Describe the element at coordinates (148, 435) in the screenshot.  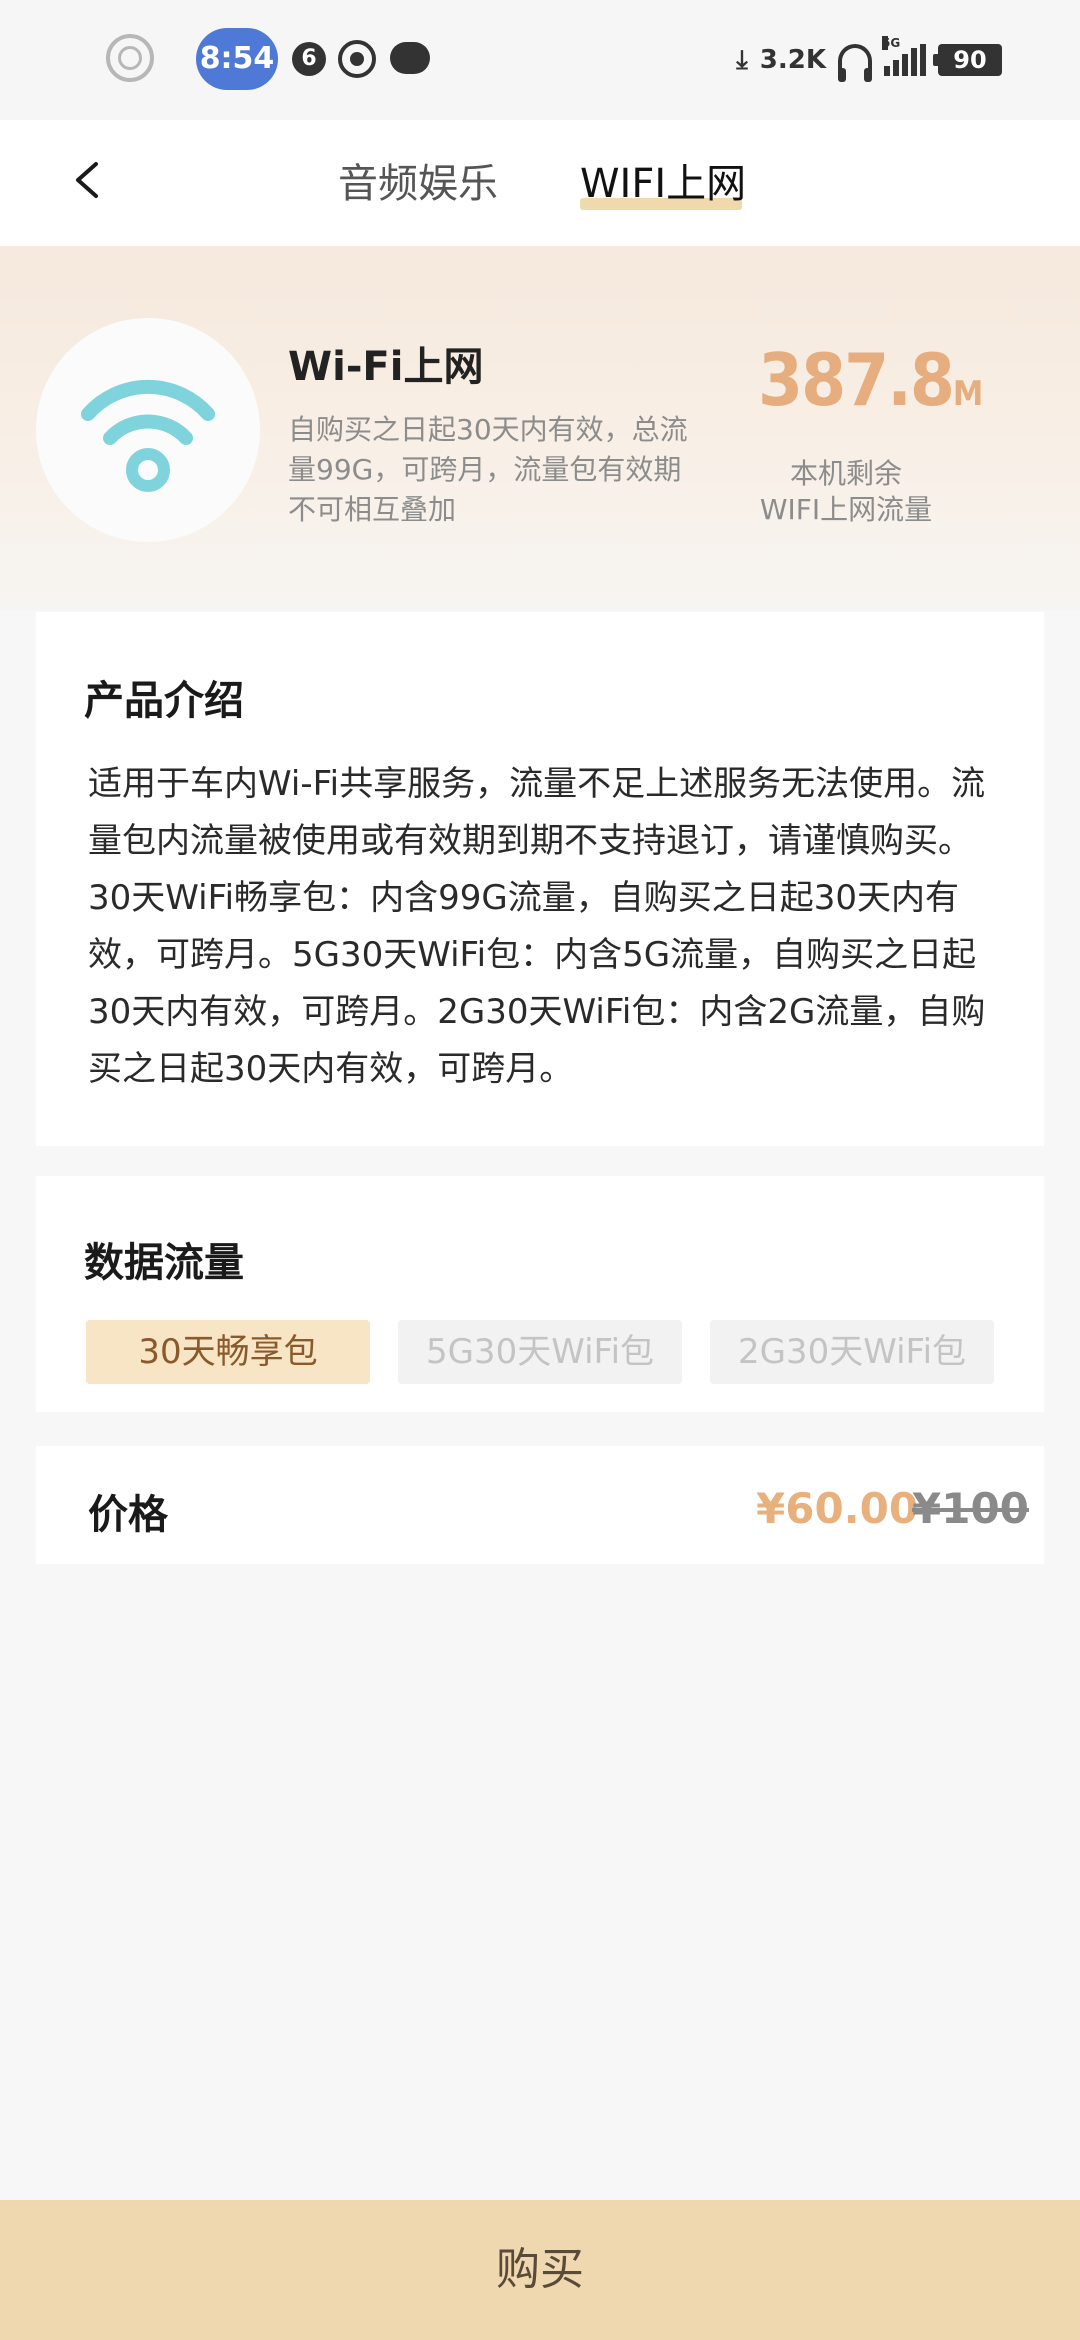
I see `wifi-icon` at that location.